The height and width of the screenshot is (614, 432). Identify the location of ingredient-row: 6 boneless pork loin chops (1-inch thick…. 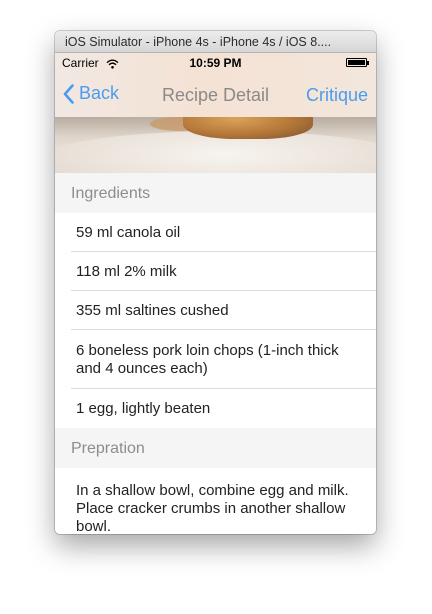
(215, 359).